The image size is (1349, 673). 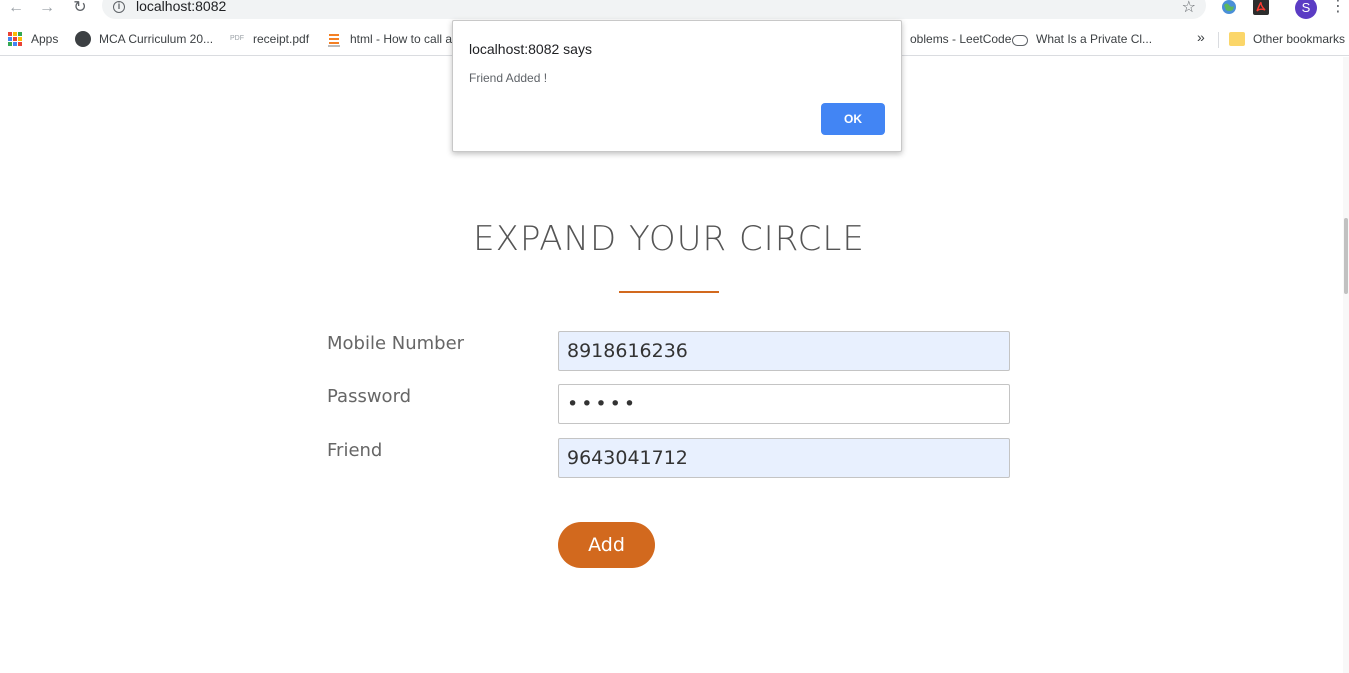 What do you see at coordinates (355, 450) in the screenshot?
I see `friend-label: Friend` at bounding box center [355, 450].